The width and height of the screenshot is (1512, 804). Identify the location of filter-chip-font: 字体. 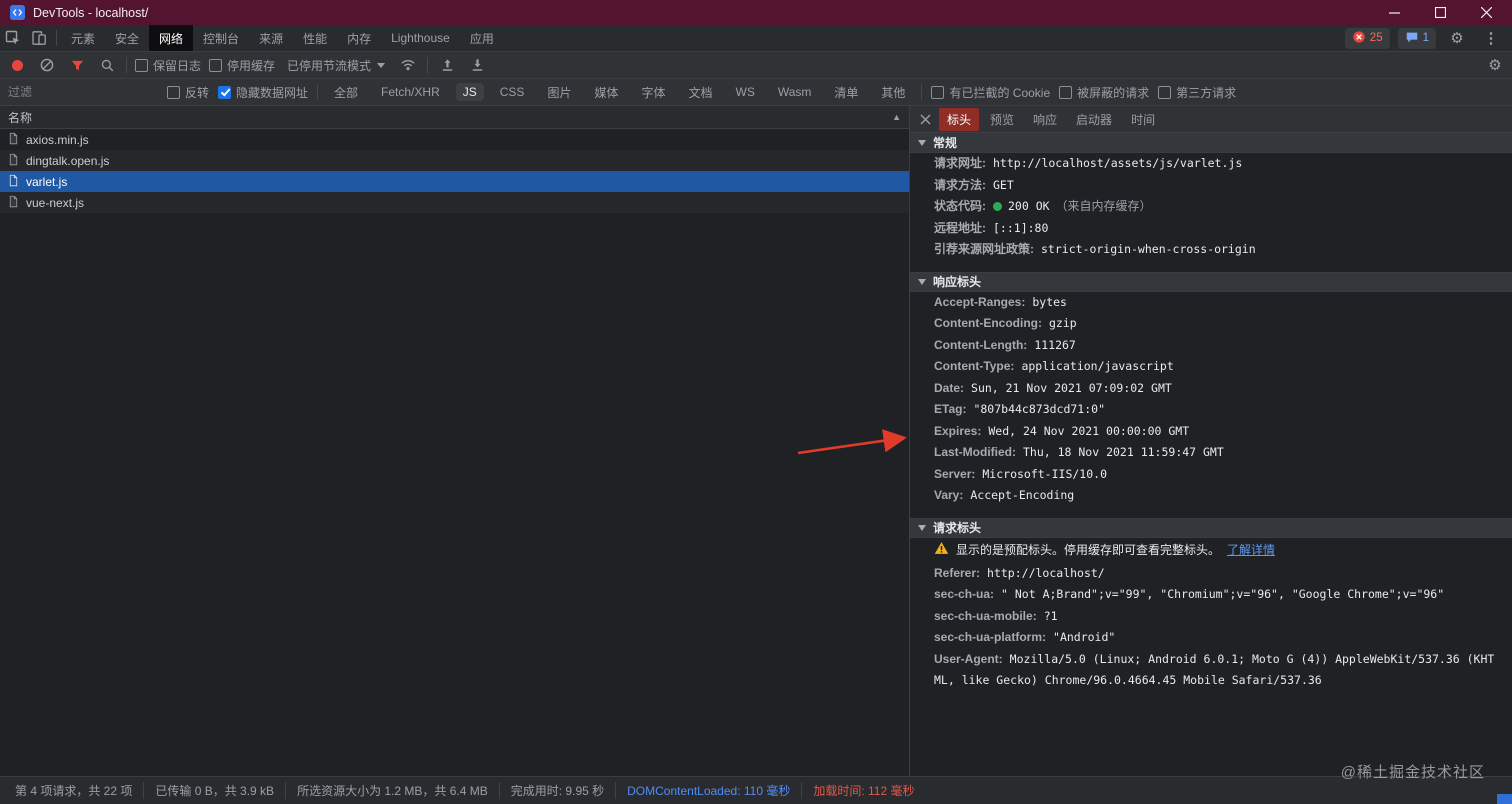
(653, 92).